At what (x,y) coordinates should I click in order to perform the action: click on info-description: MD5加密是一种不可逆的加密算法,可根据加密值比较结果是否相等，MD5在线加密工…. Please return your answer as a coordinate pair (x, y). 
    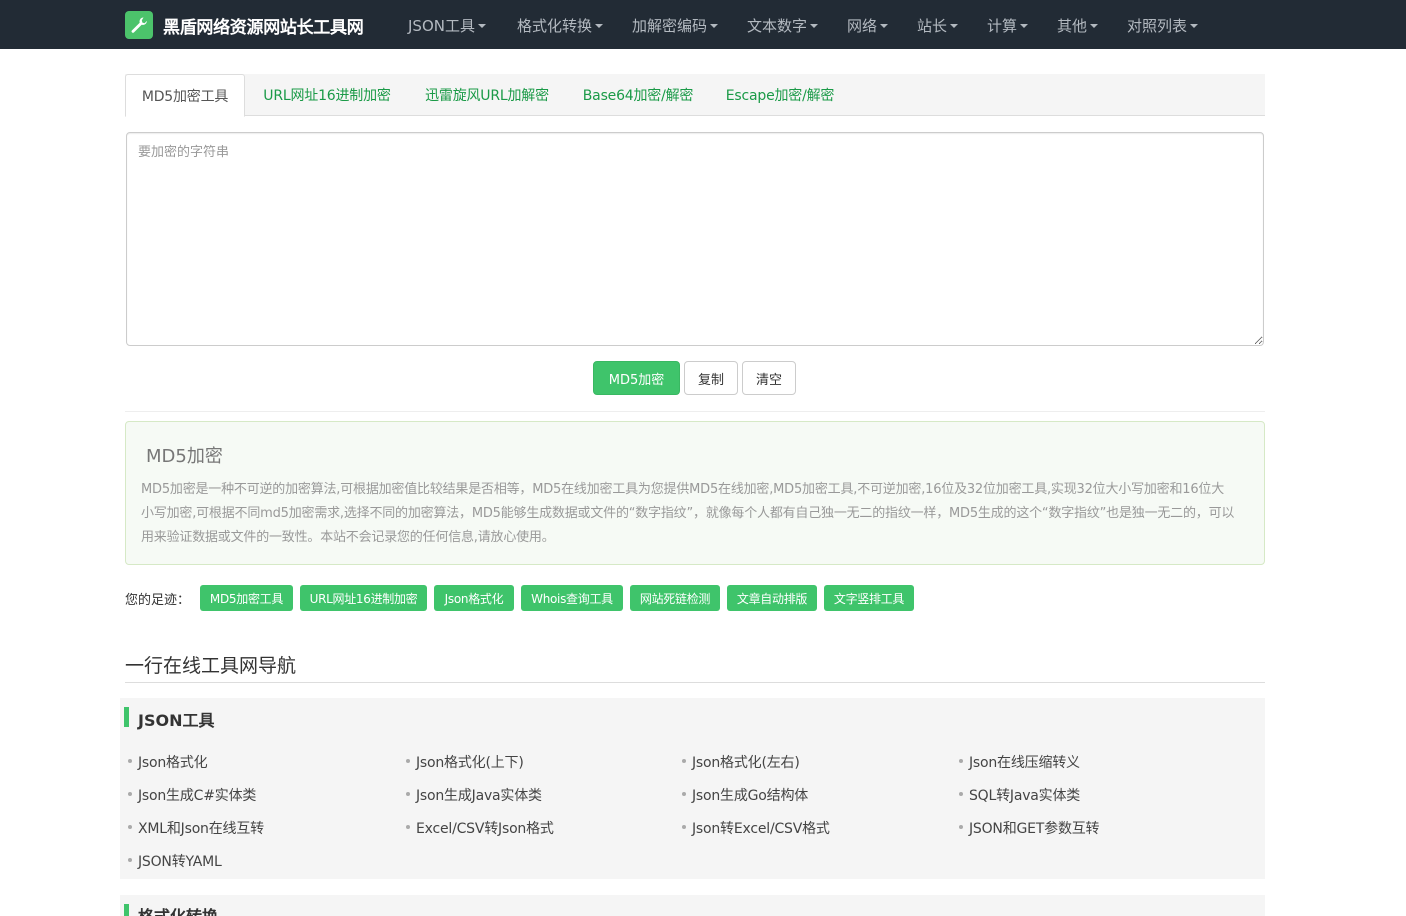
    Looking at the image, I should click on (688, 513).